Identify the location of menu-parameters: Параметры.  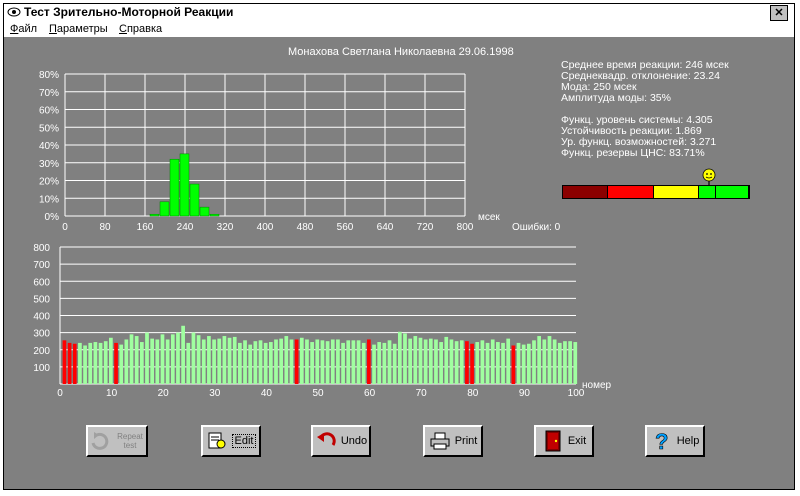
(78, 29).